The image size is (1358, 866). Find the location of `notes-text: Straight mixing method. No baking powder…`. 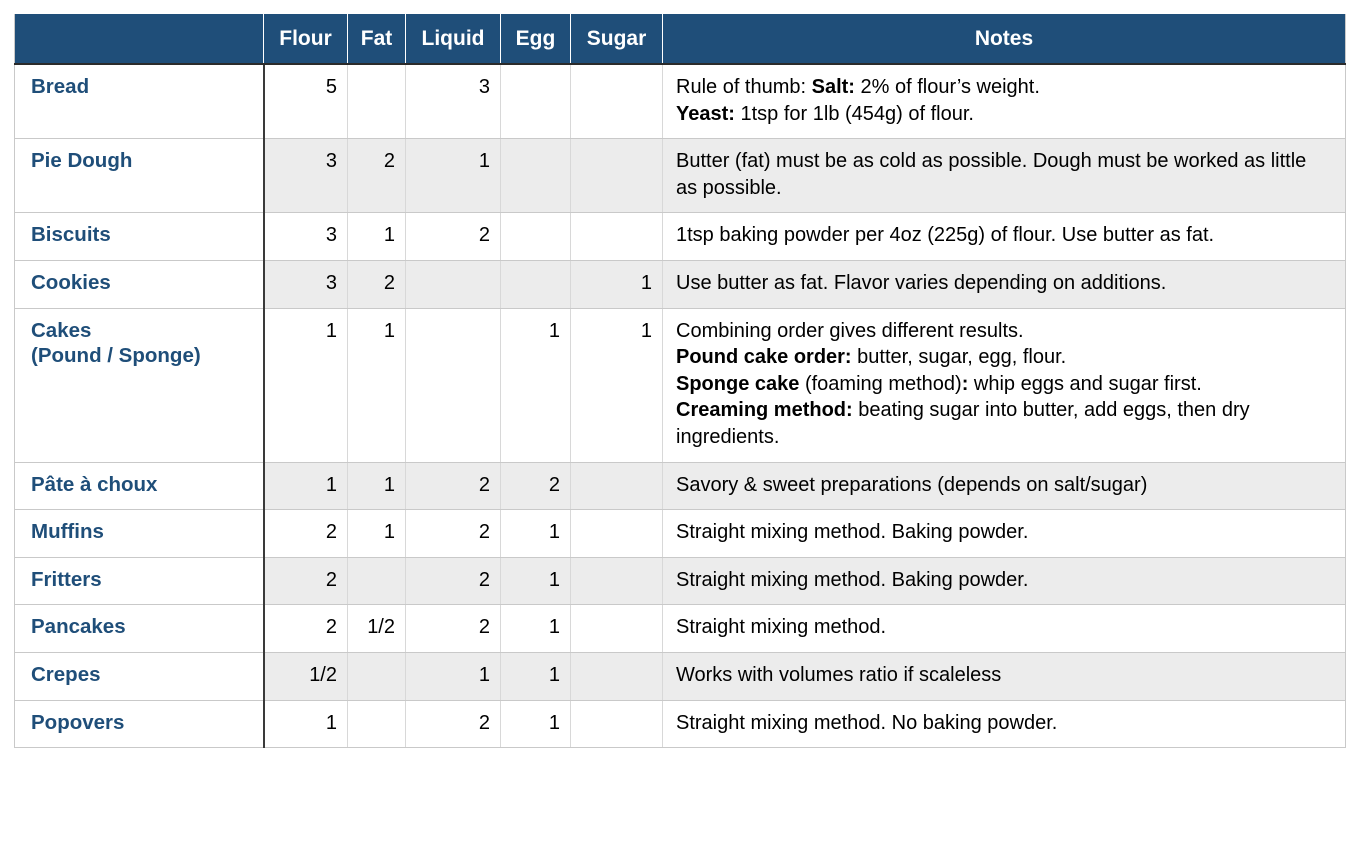

notes-text: Straight mixing method. No baking powder… is located at coordinates (867, 722).